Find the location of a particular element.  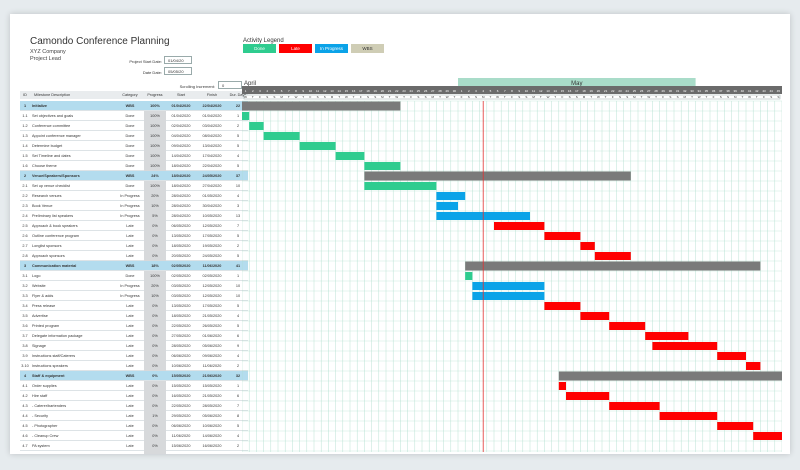

cell-prog: 24% is located at coordinates (155, 176).